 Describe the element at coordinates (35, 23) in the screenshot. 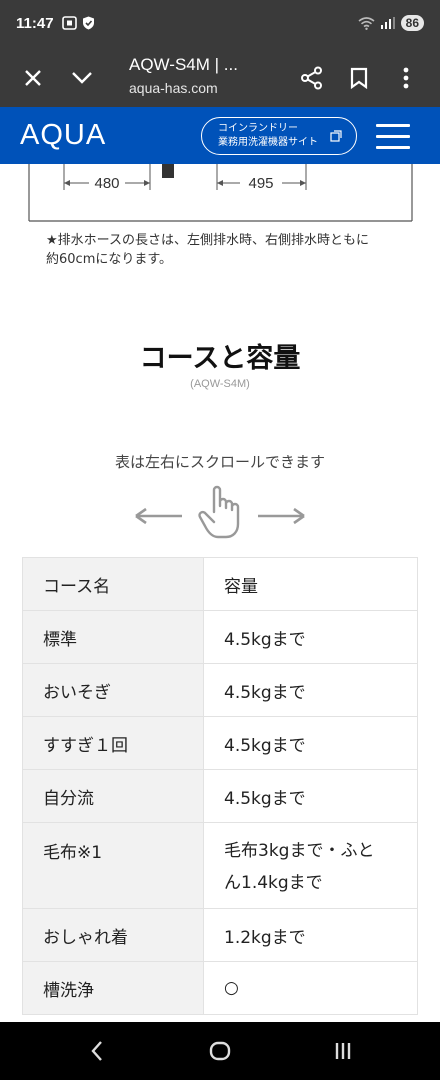

I see `status-time: 11:47` at that location.